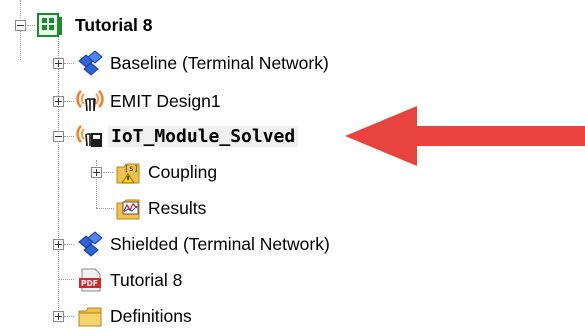  What do you see at coordinates (128, 173) in the screenshot?
I see `coupling-folder-icon: [s]` at bounding box center [128, 173].